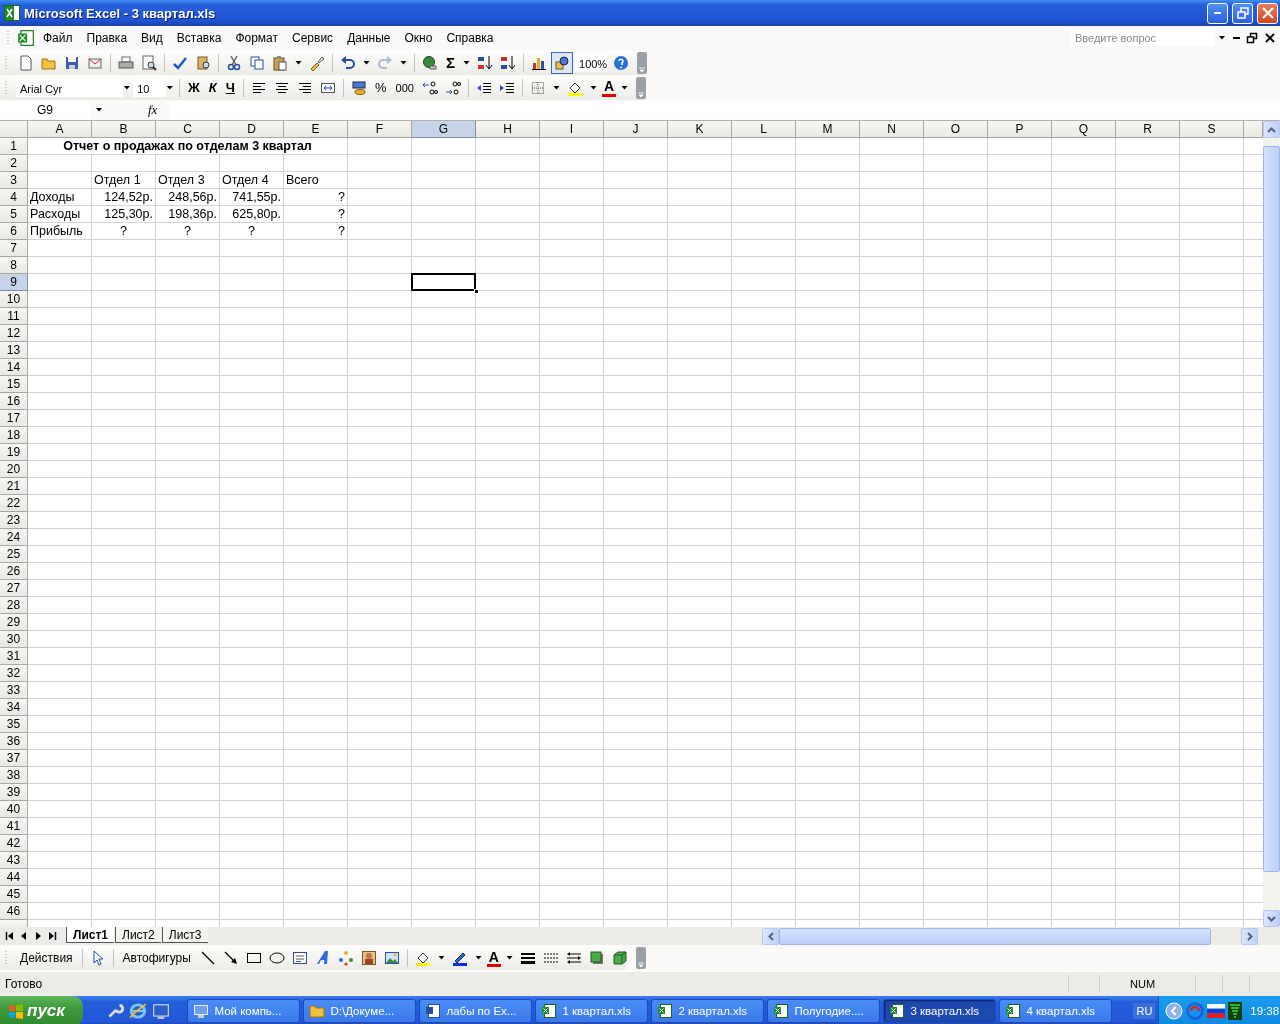 The image size is (1280, 1024). What do you see at coordinates (418, 38) in the screenshot?
I see `menu-item: Окно` at bounding box center [418, 38].